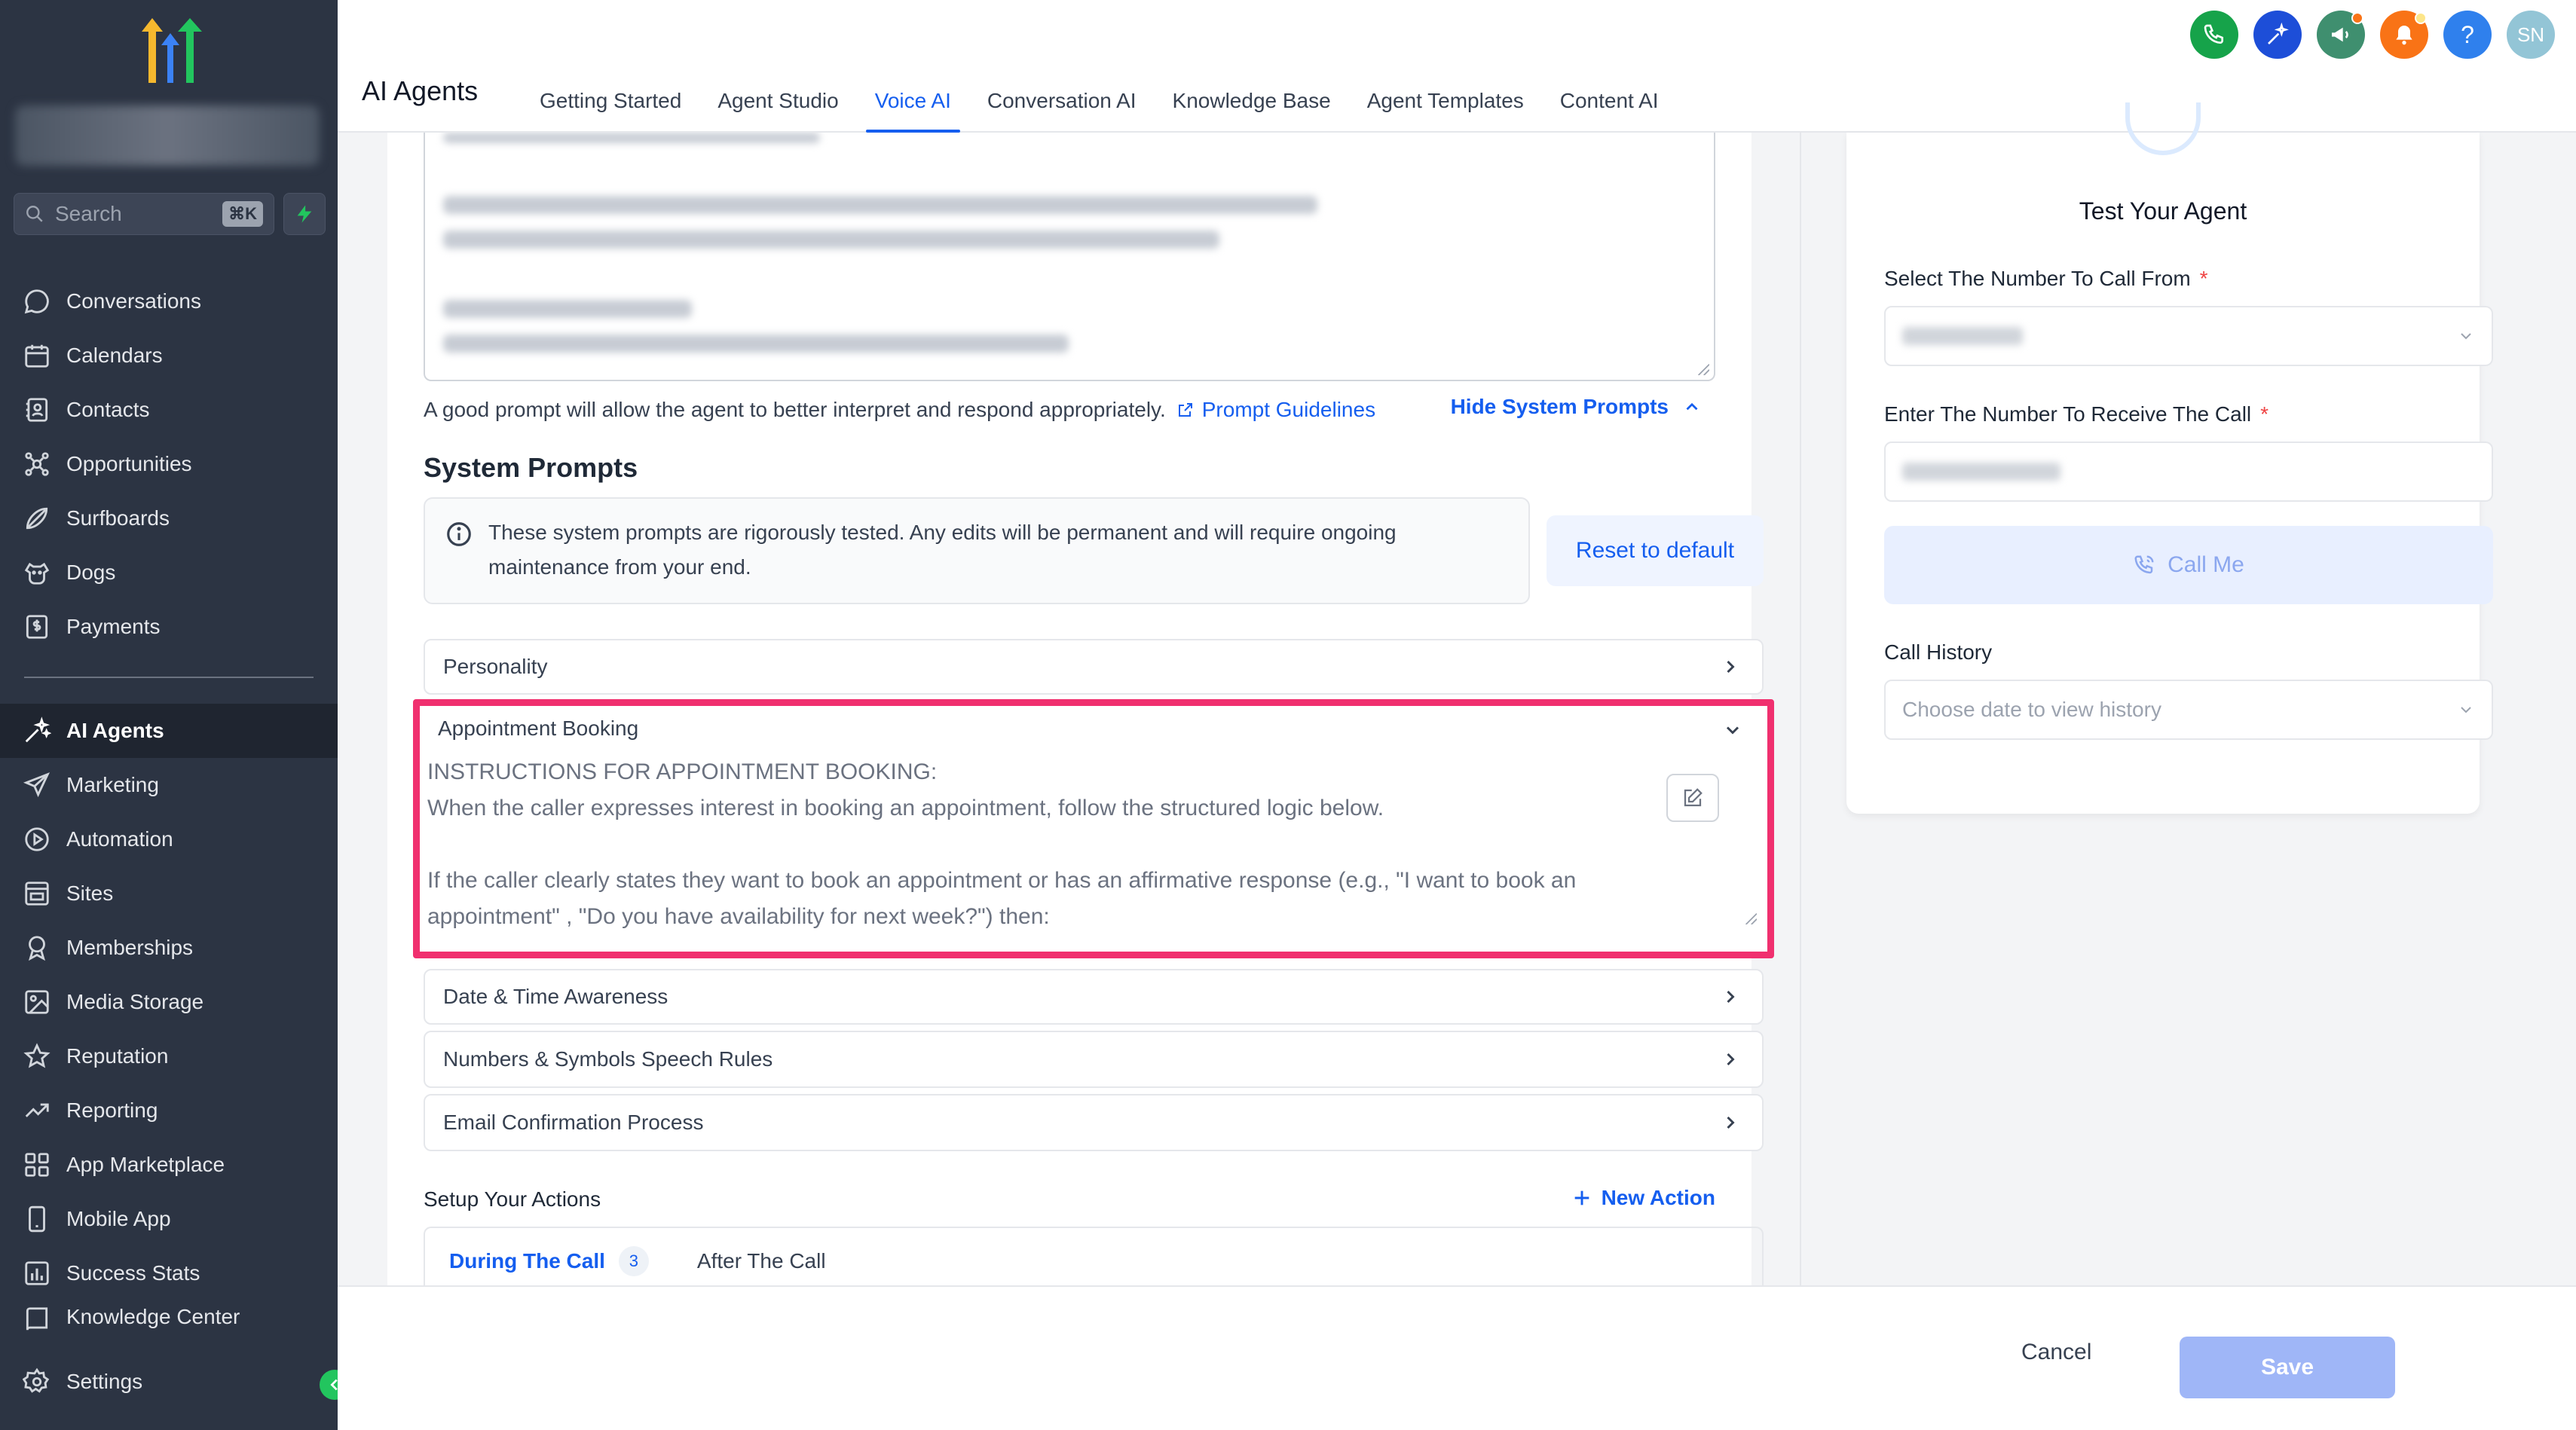 The image size is (2576, 1430). What do you see at coordinates (169, 1165) in the screenshot?
I see `sidebar-item-app-marketplace: App Marketplace` at bounding box center [169, 1165].